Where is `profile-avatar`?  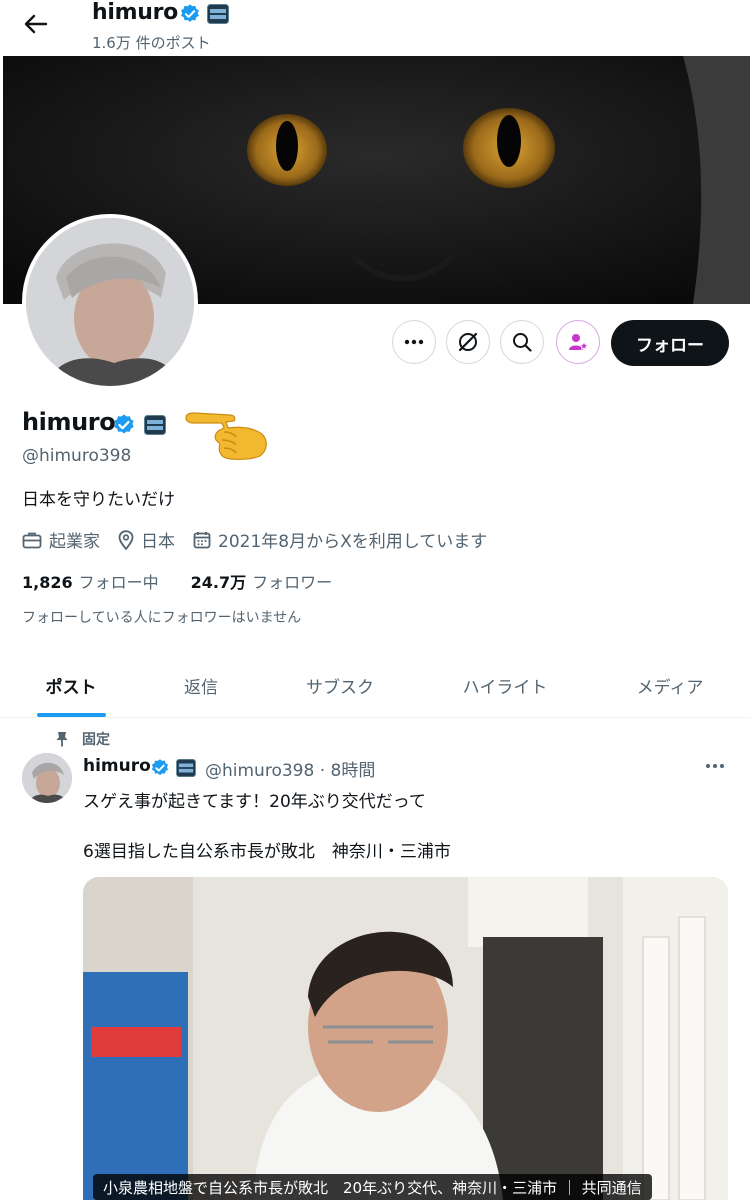
profile-avatar is located at coordinates (110, 302).